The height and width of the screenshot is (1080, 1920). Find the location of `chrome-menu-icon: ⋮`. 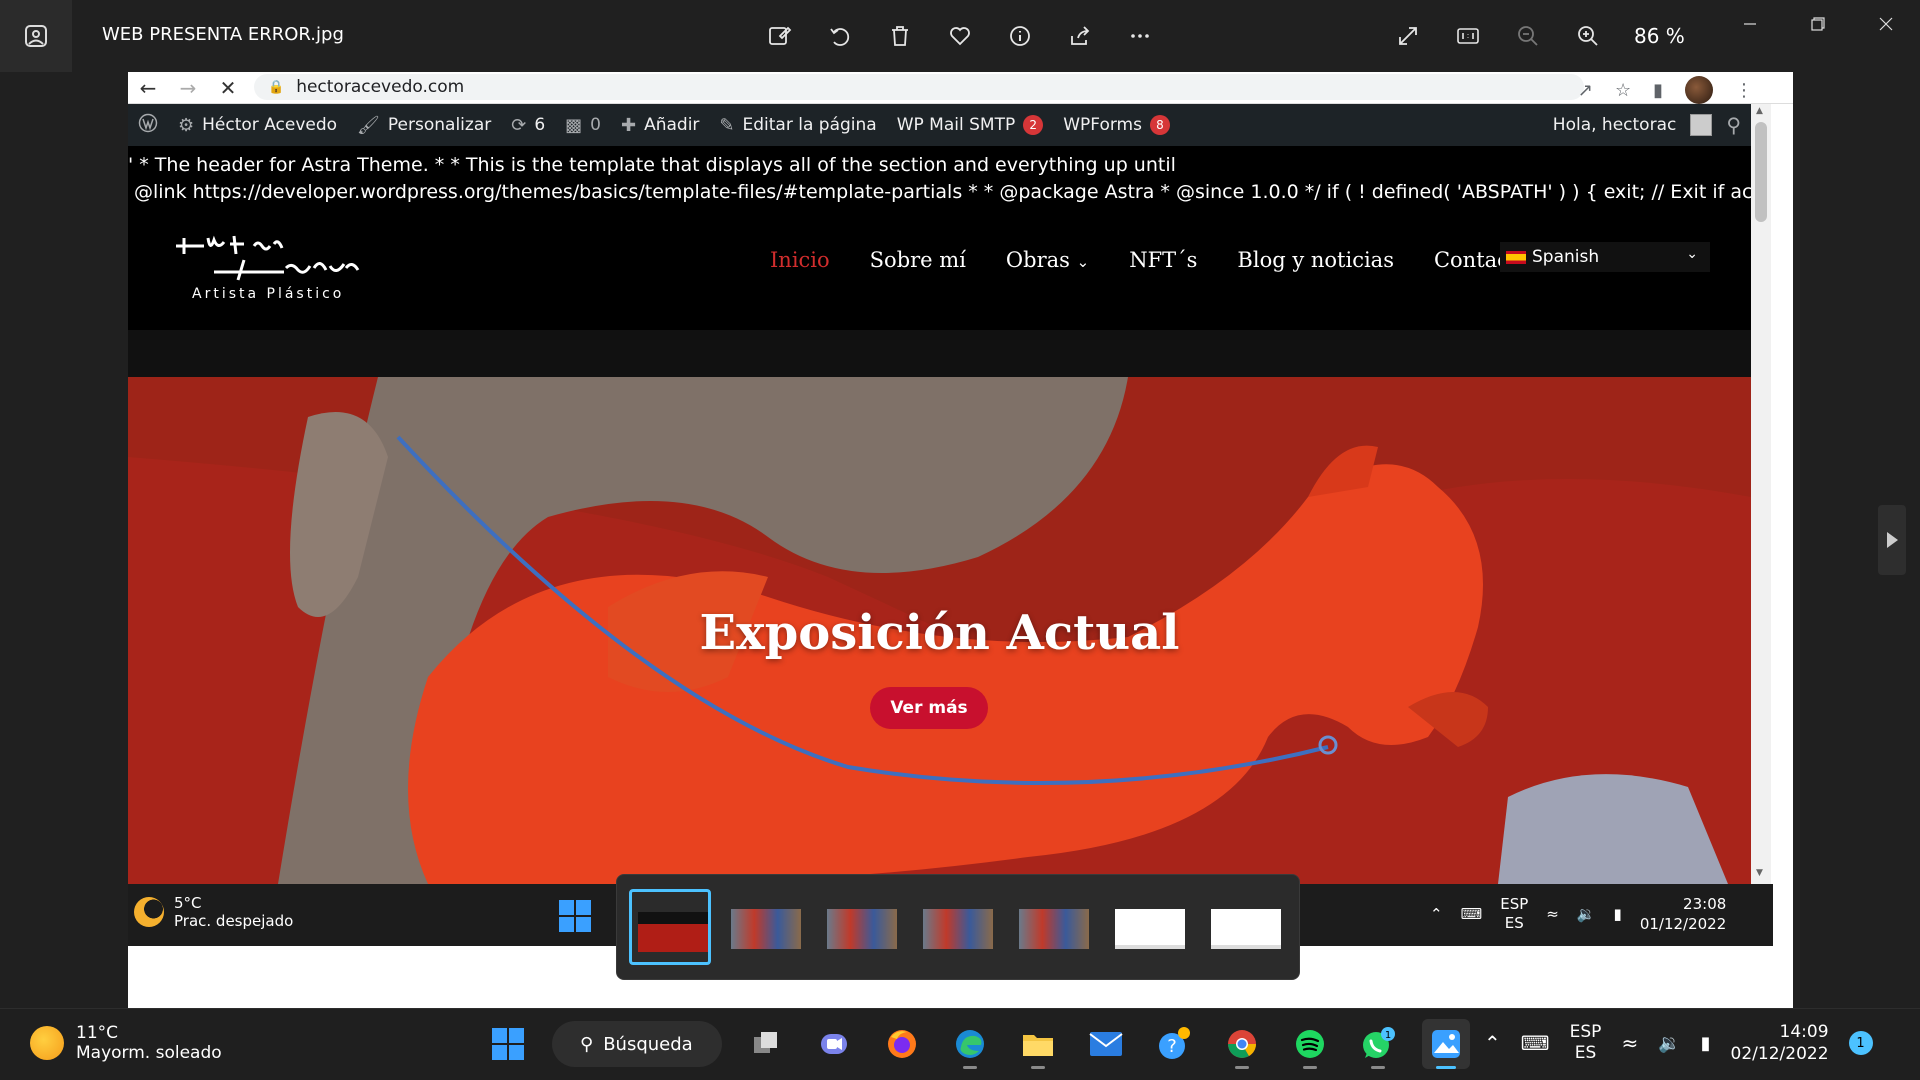

chrome-menu-icon: ⋮ is located at coordinates (1744, 90).